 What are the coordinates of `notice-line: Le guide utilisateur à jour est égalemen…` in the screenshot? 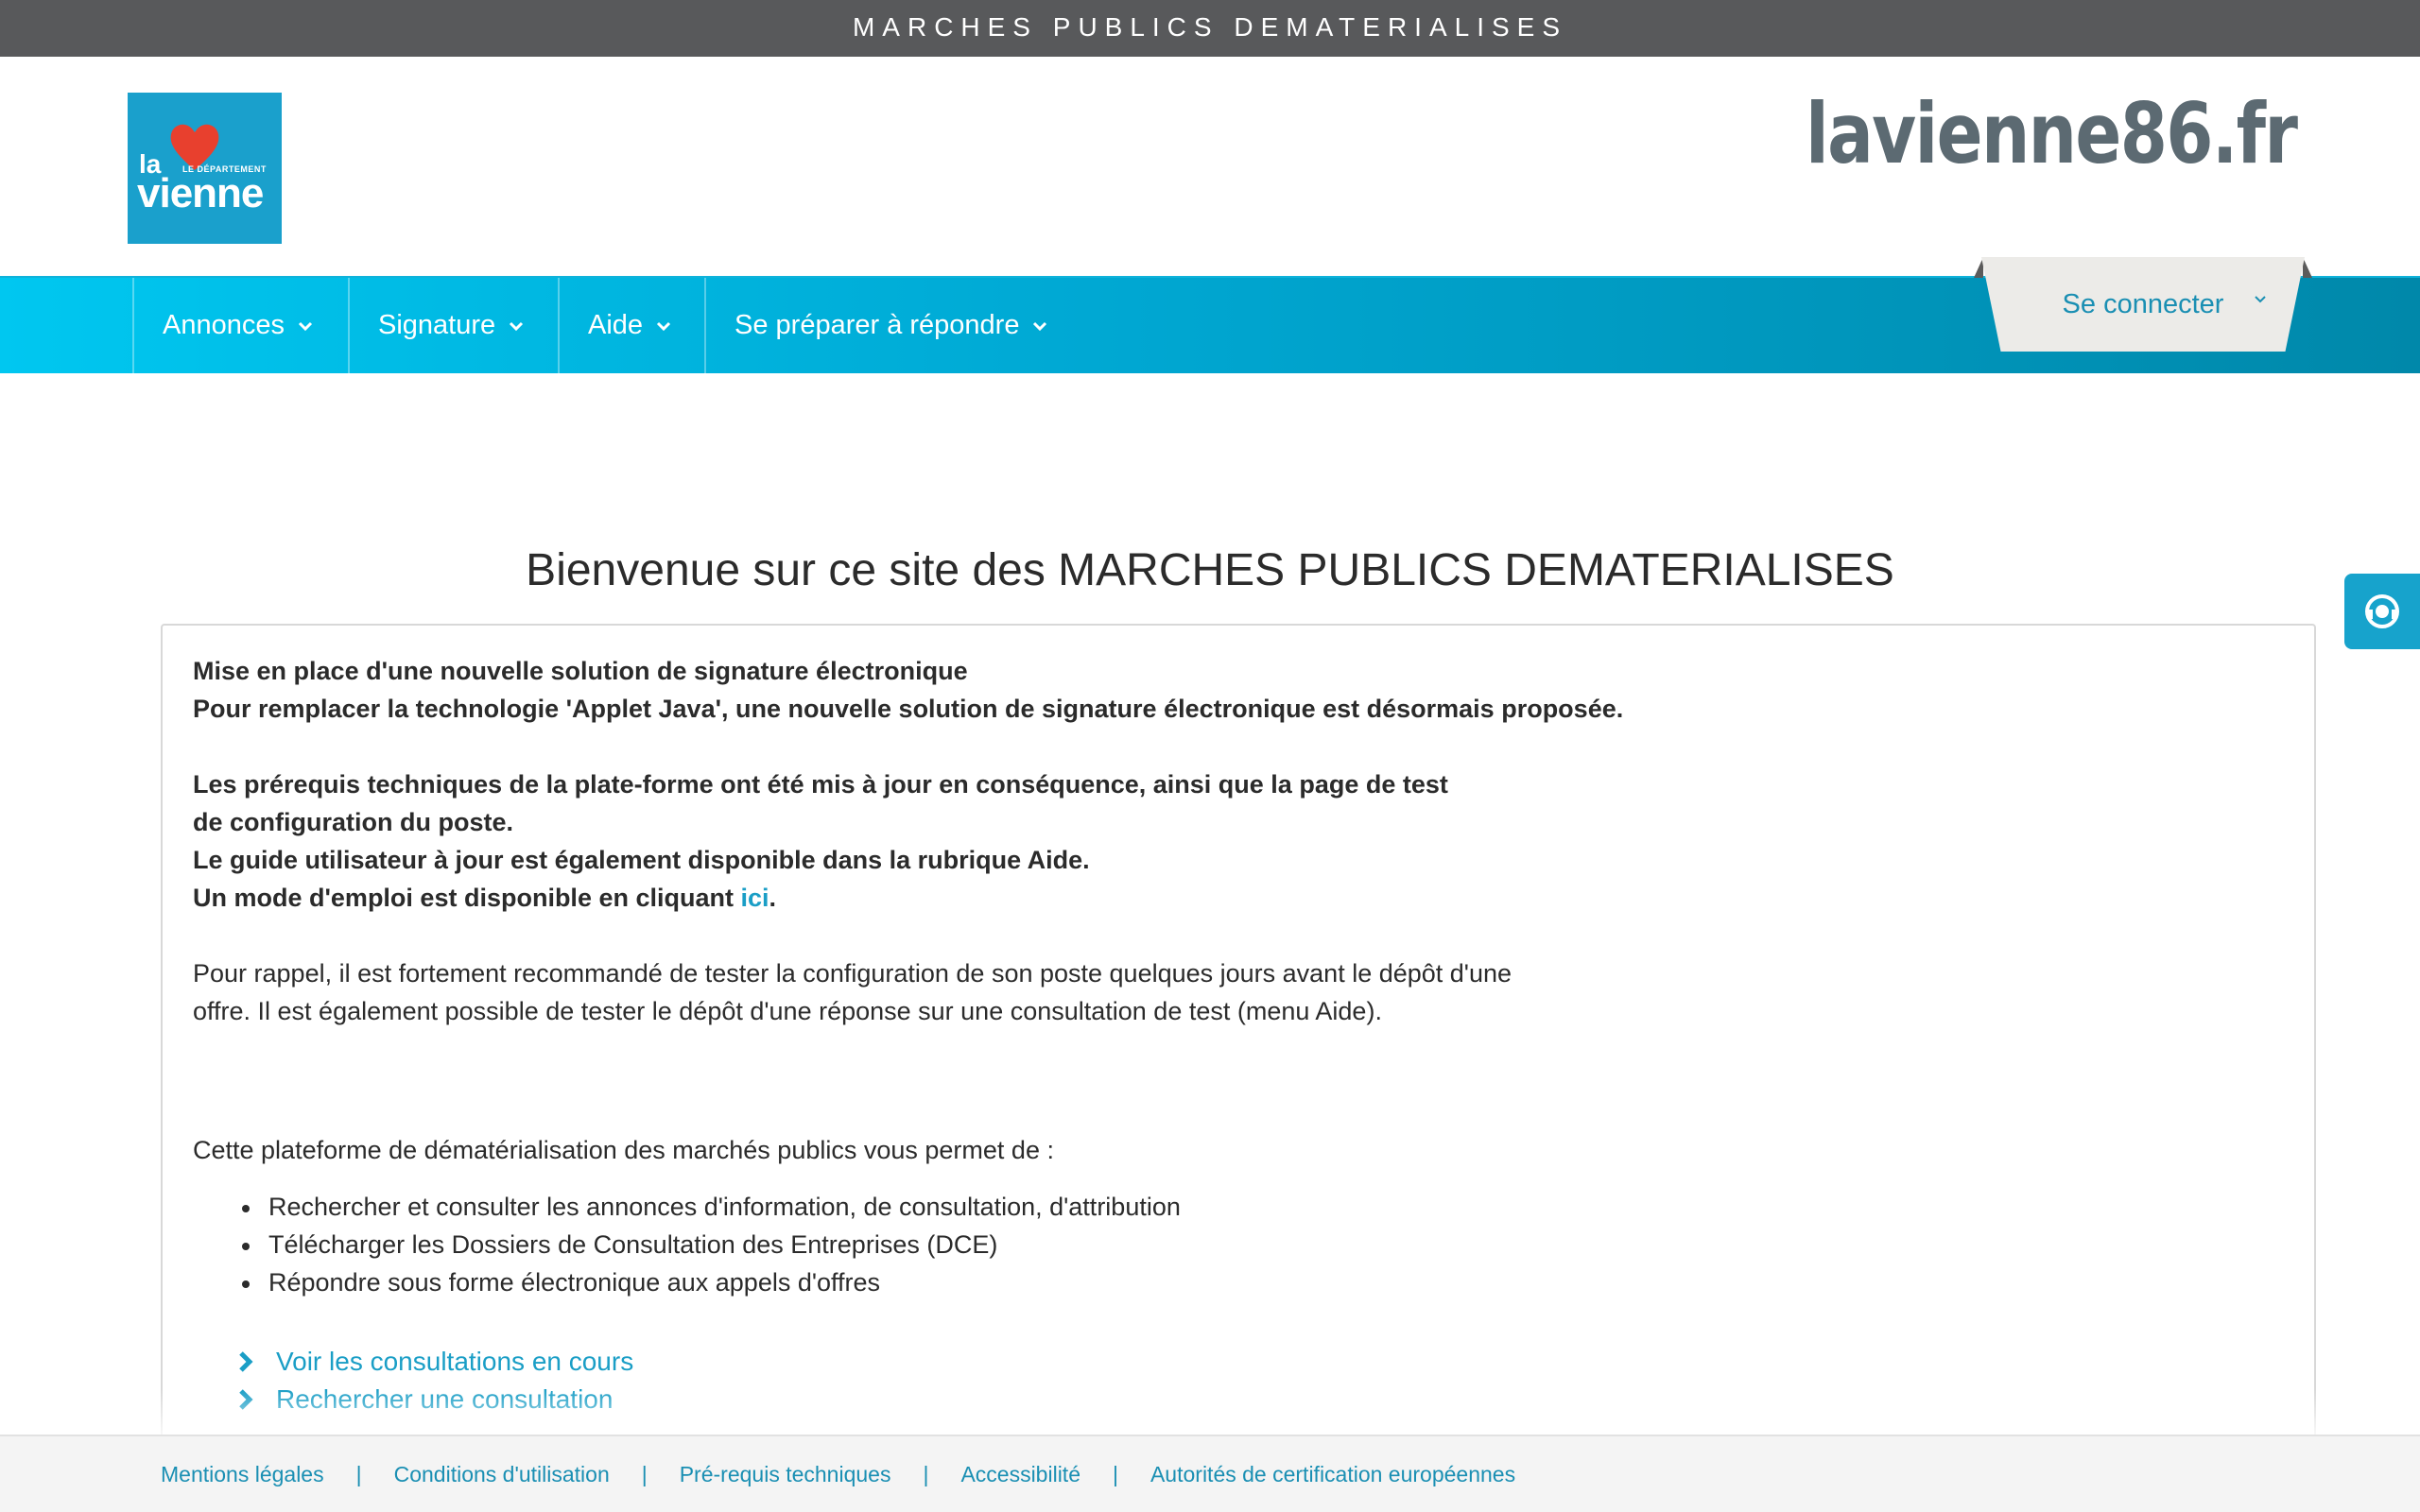 It's located at (641, 860).